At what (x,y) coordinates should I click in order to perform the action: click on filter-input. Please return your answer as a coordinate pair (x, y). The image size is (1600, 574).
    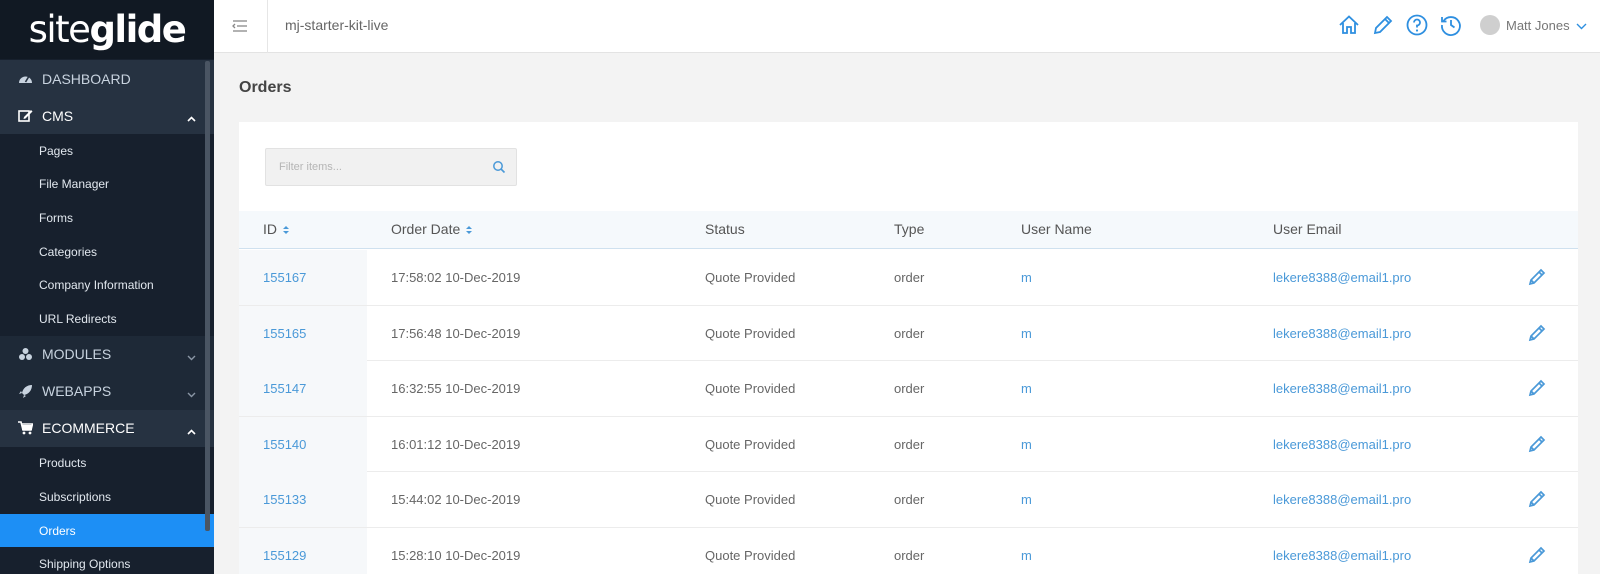
    Looking at the image, I should click on (371, 167).